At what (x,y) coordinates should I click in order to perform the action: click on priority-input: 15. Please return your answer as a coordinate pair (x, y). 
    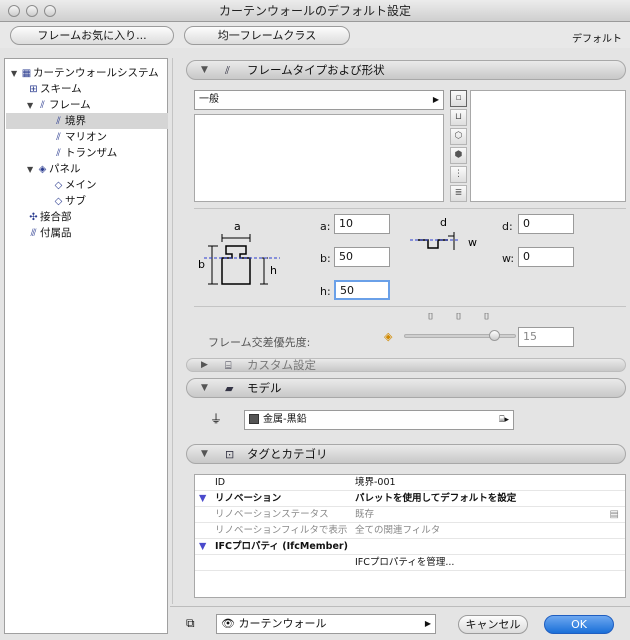
    Looking at the image, I should click on (546, 337).